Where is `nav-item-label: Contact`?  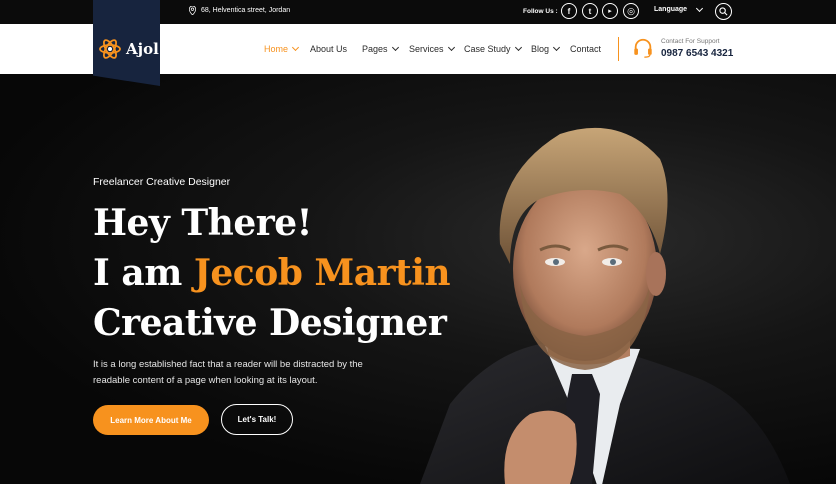 nav-item-label: Contact is located at coordinates (586, 49).